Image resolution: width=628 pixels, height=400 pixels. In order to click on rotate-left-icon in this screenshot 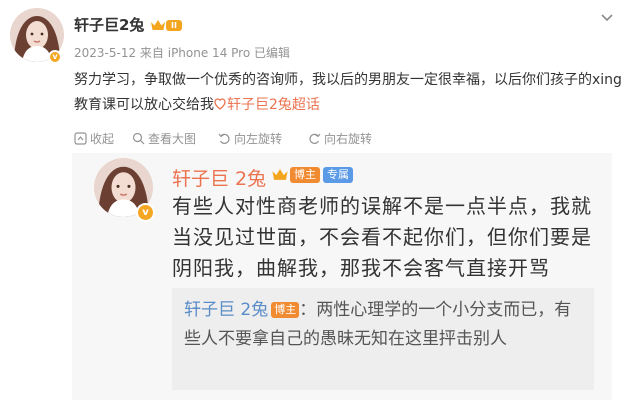, I will do `click(224, 138)`.